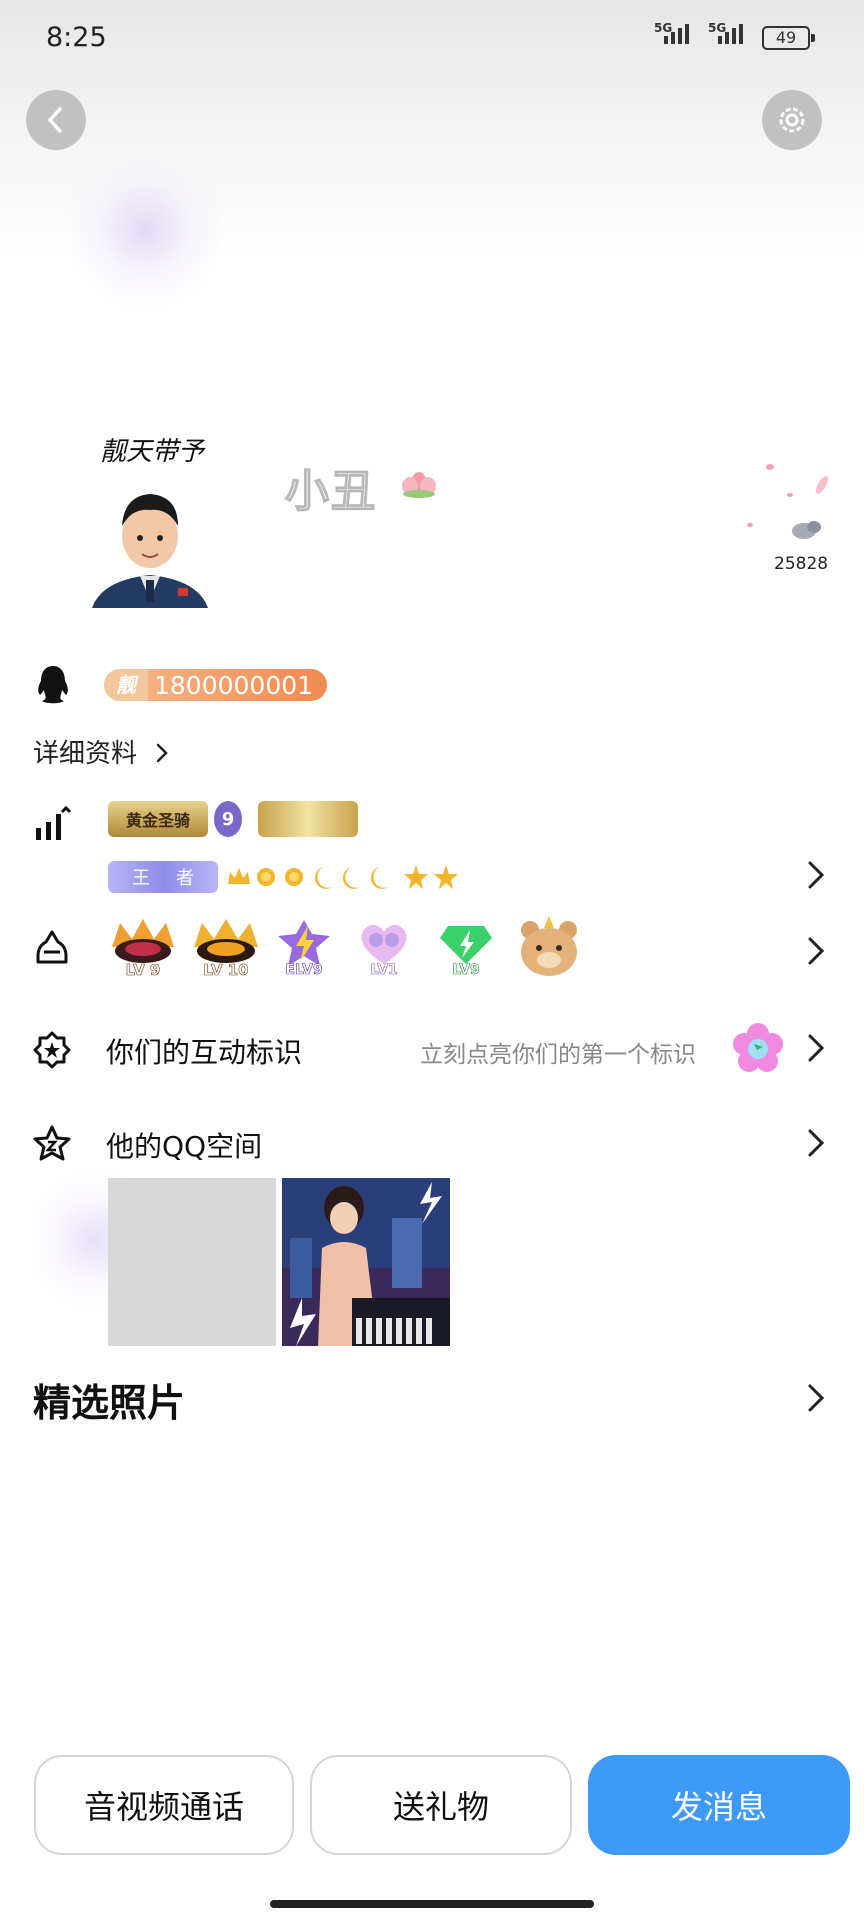 This screenshot has width=864, height=1920. I want to click on flower-icon, so click(758, 1047).